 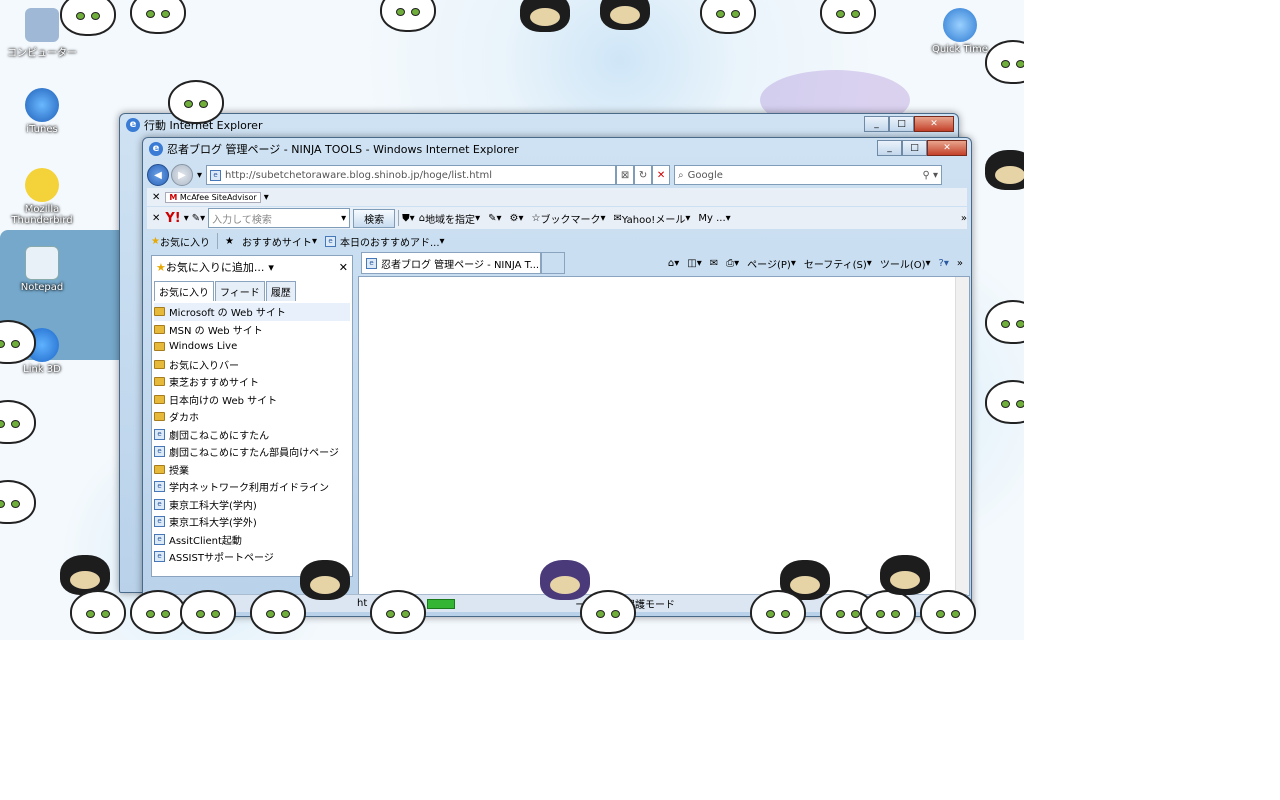 I want to click on region-button: ⌂ 地域を指定 ▾, so click(x=449, y=218).